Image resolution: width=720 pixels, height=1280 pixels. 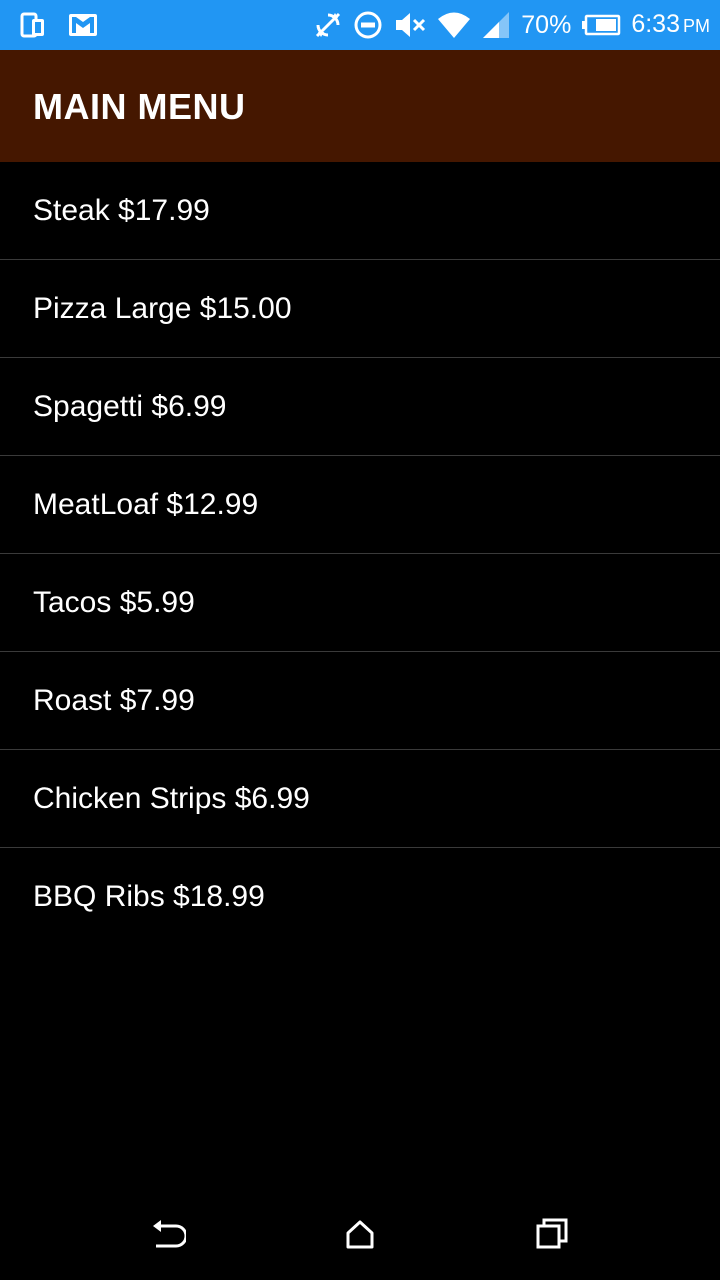 I want to click on clock-ampm: PM, so click(x=696, y=26).